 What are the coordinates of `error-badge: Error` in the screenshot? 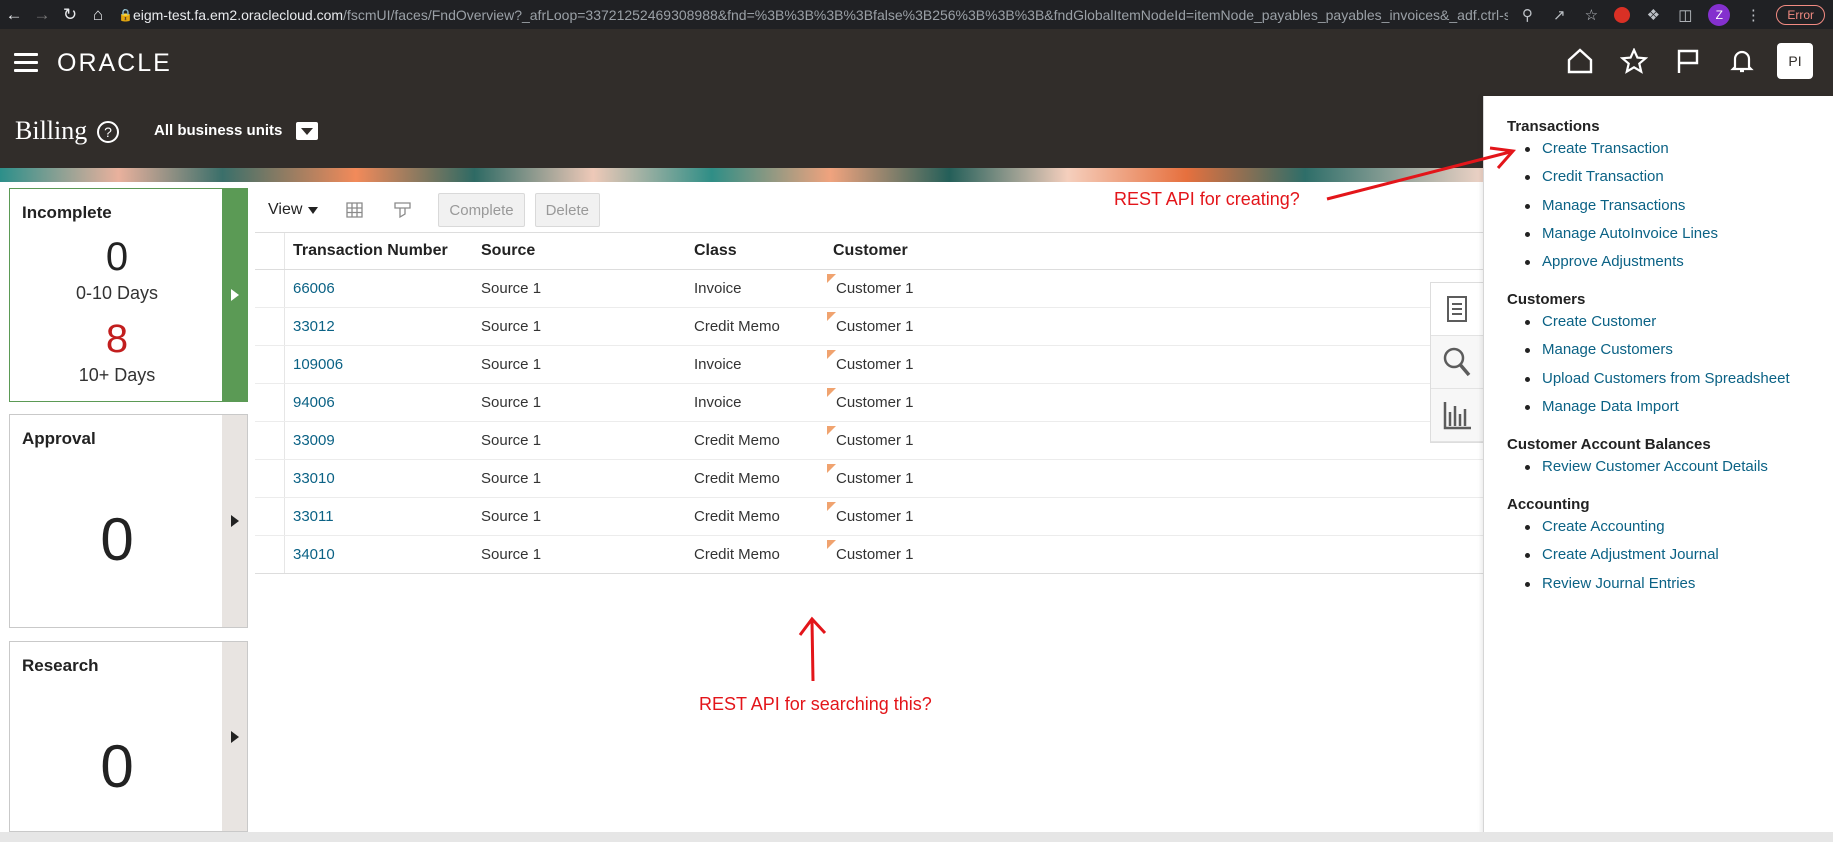 It's located at (1800, 14).